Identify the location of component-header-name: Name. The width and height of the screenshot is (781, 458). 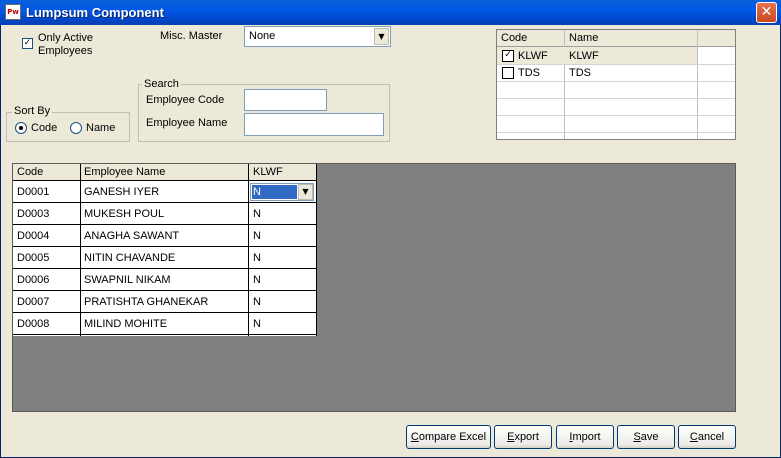
(584, 38).